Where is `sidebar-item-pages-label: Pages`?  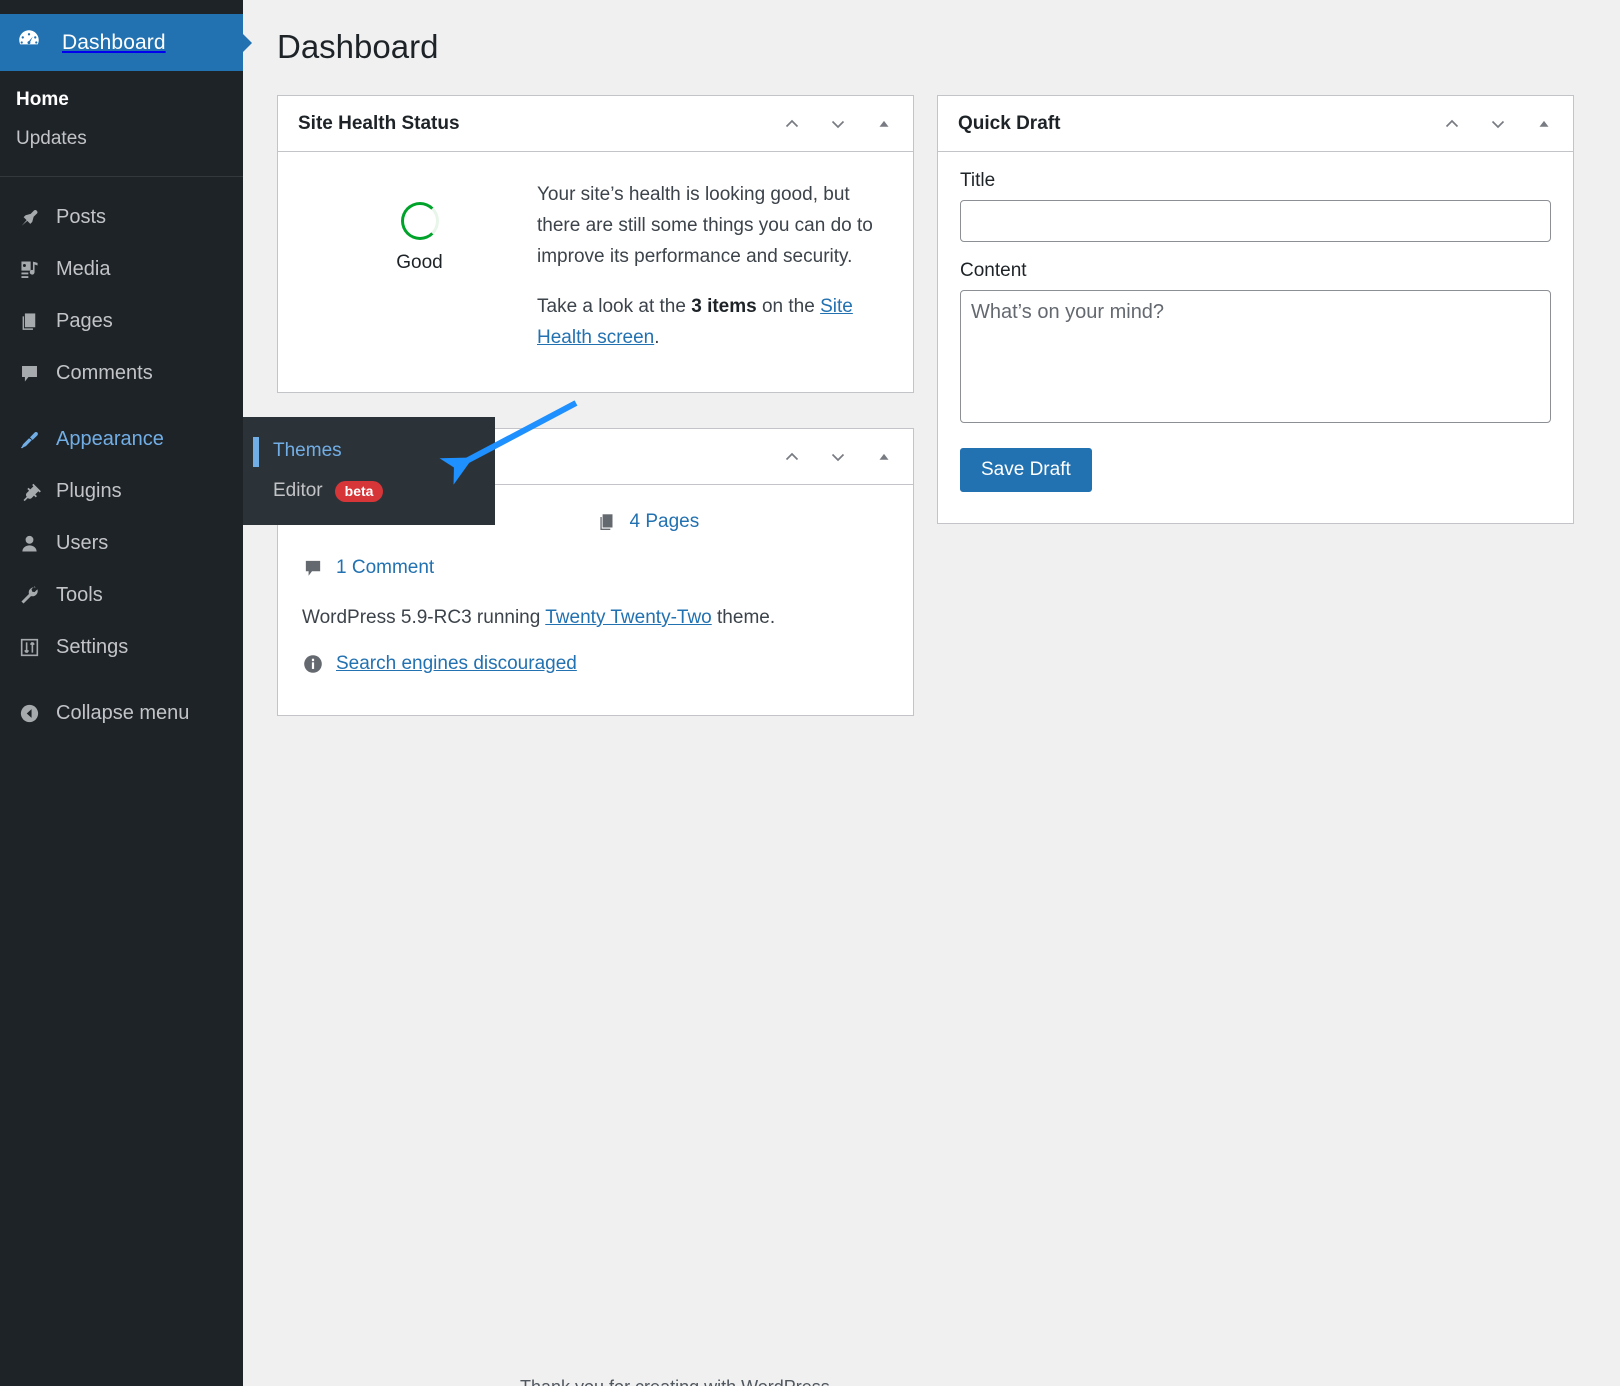
sidebar-item-pages-label: Pages is located at coordinates (84, 320).